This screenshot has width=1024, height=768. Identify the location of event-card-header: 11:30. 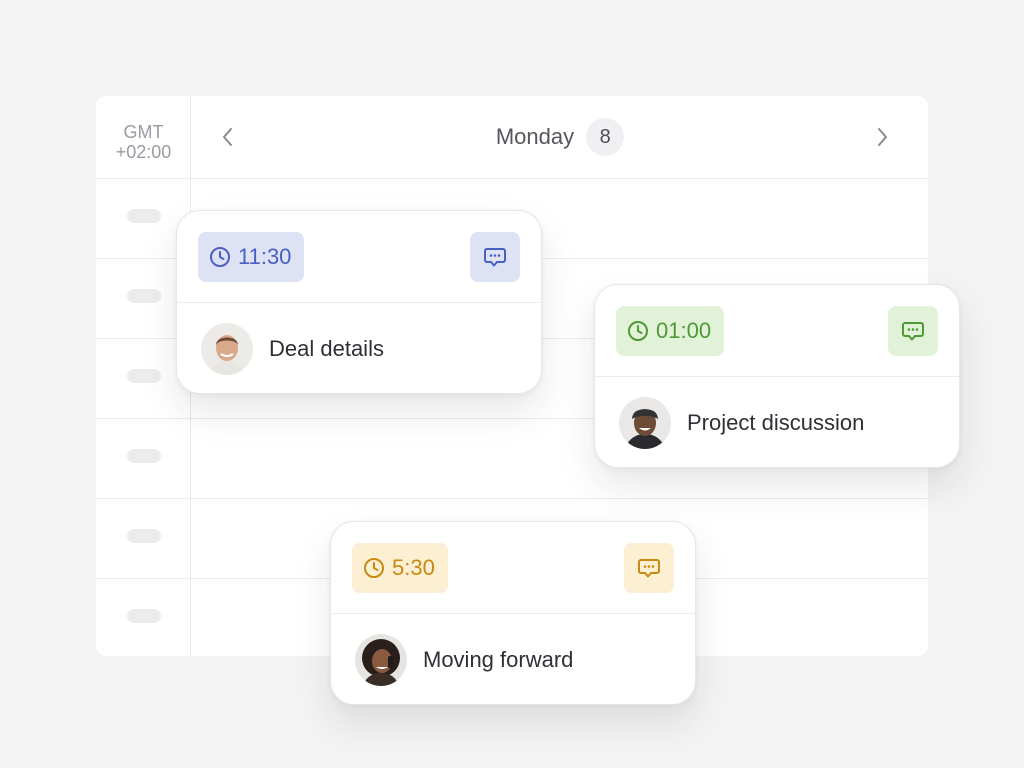
(359, 257).